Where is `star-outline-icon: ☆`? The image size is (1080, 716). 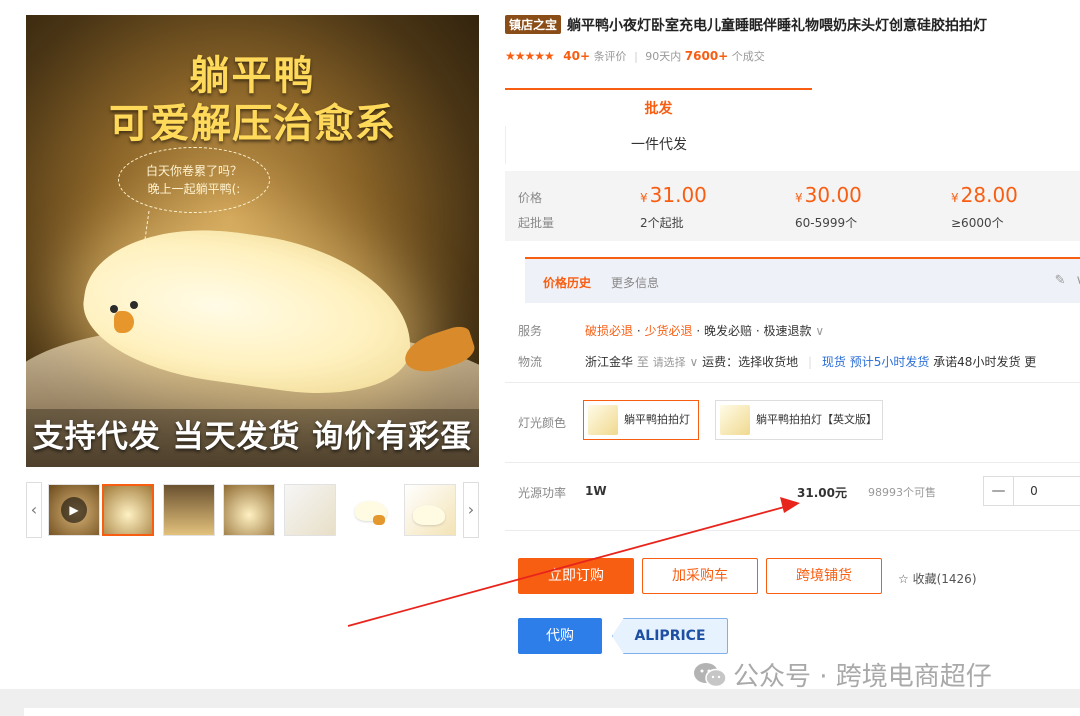
star-outline-icon: ☆ is located at coordinates (903, 579).